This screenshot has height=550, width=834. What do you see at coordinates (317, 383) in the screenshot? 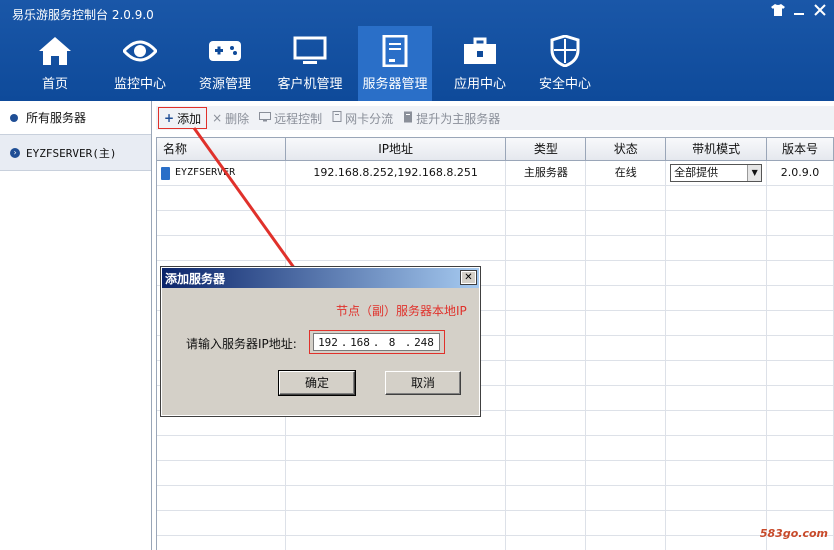
I see `ok-button: 确定` at bounding box center [317, 383].